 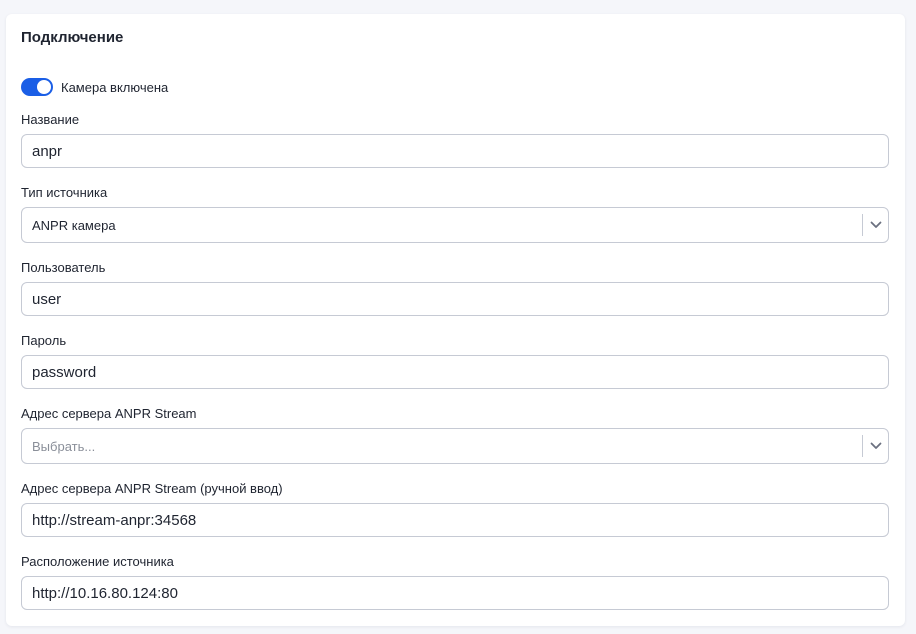 What do you see at coordinates (455, 151) in the screenshot?
I see `name-input: anpr` at bounding box center [455, 151].